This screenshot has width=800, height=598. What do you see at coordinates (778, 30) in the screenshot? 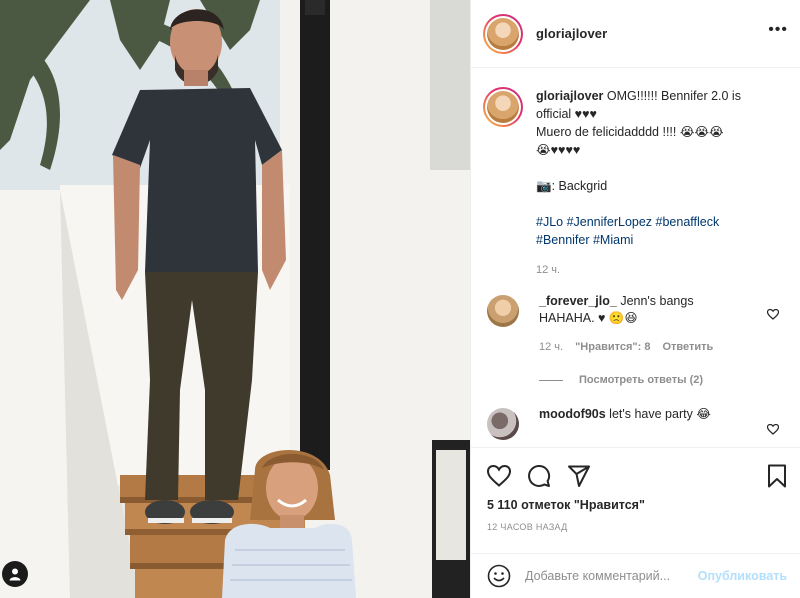
I see `more-options-icon: •••` at bounding box center [778, 30].